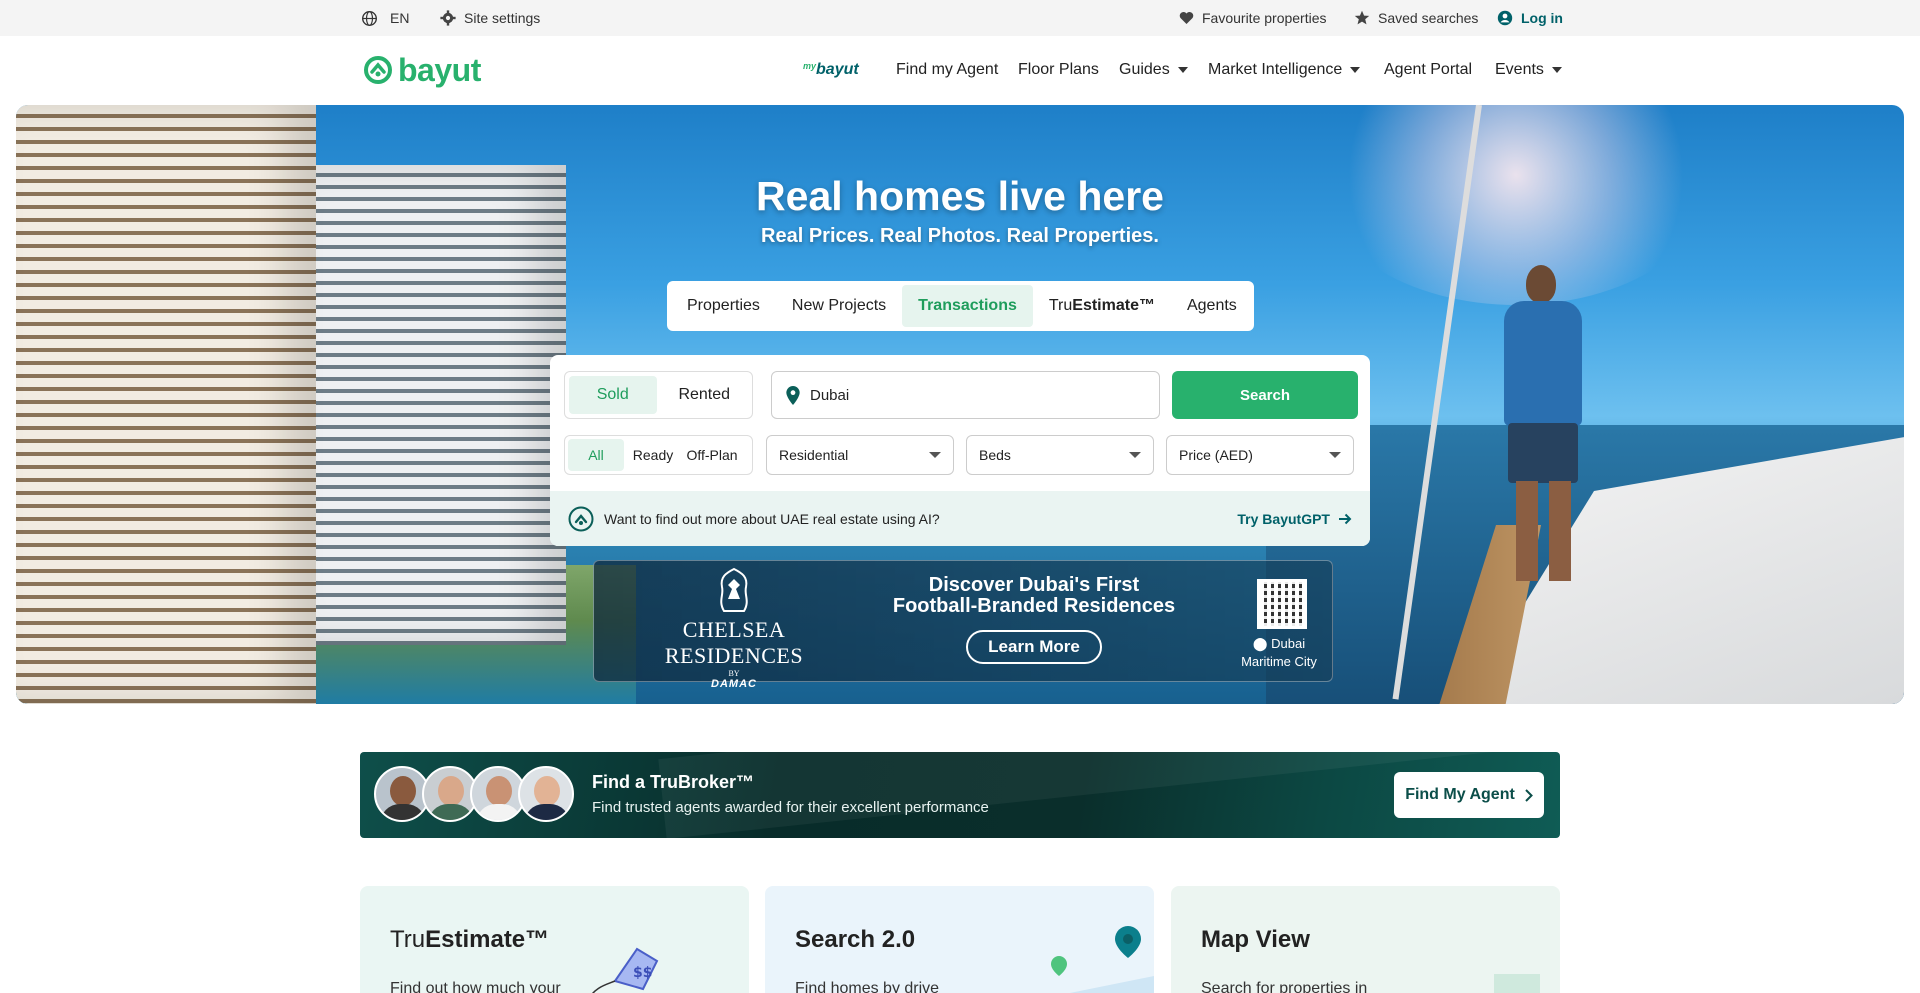  What do you see at coordinates (734, 684) in the screenshot?
I see `ad-brand-damac: DAMAC` at bounding box center [734, 684].